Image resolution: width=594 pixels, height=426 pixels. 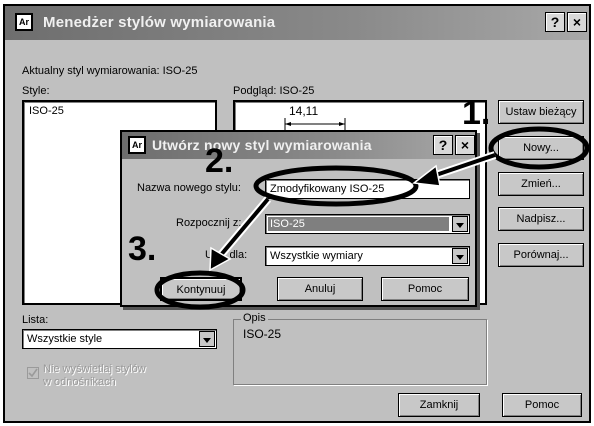 What do you see at coordinates (367, 256) in the screenshot?
I see `use-for-combo: Wszystkie wymiary` at bounding box center [367, 256].